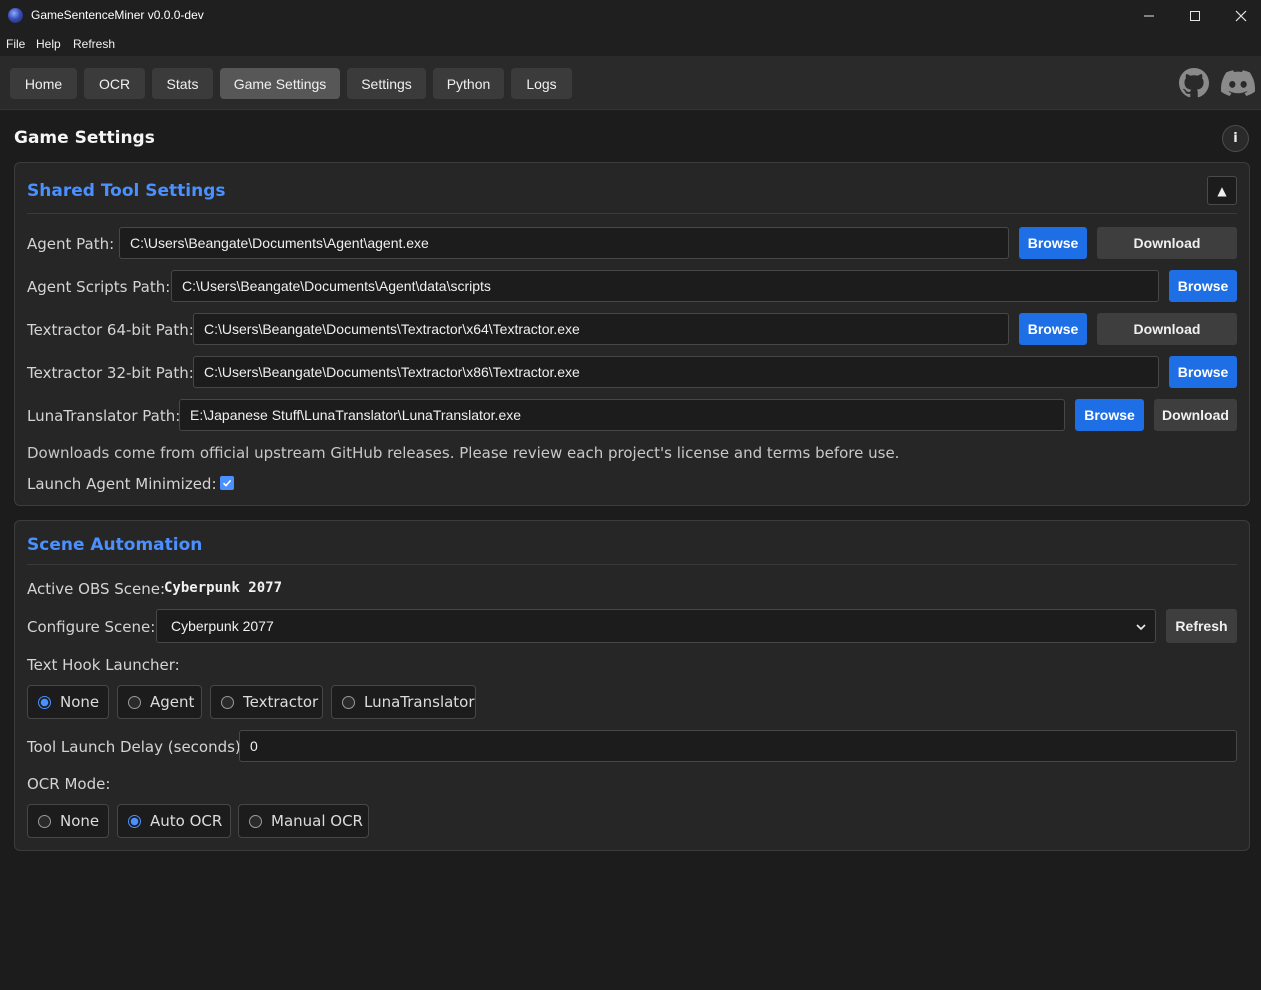  I want to click on tab-settings: Settings, so click(386, 83).